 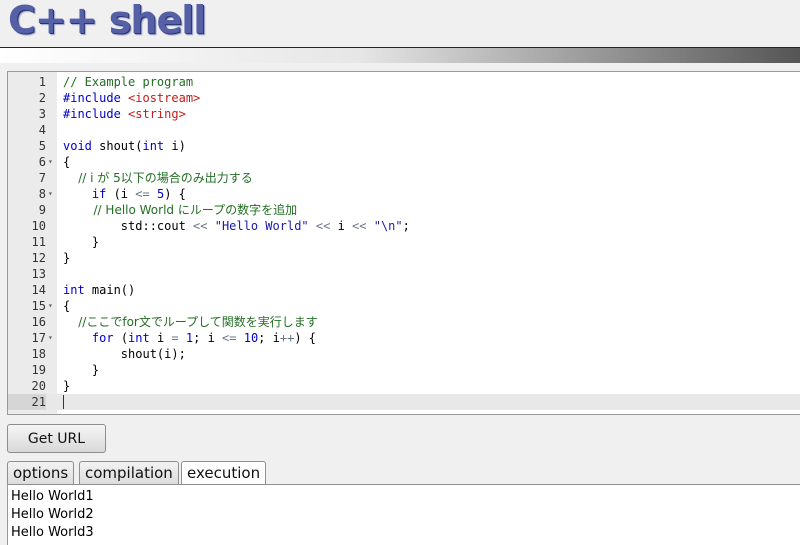 What do you see at coordinates (42, 98) in the screenshot?
I see `line-number: 2` at bounding box center [42, 98].